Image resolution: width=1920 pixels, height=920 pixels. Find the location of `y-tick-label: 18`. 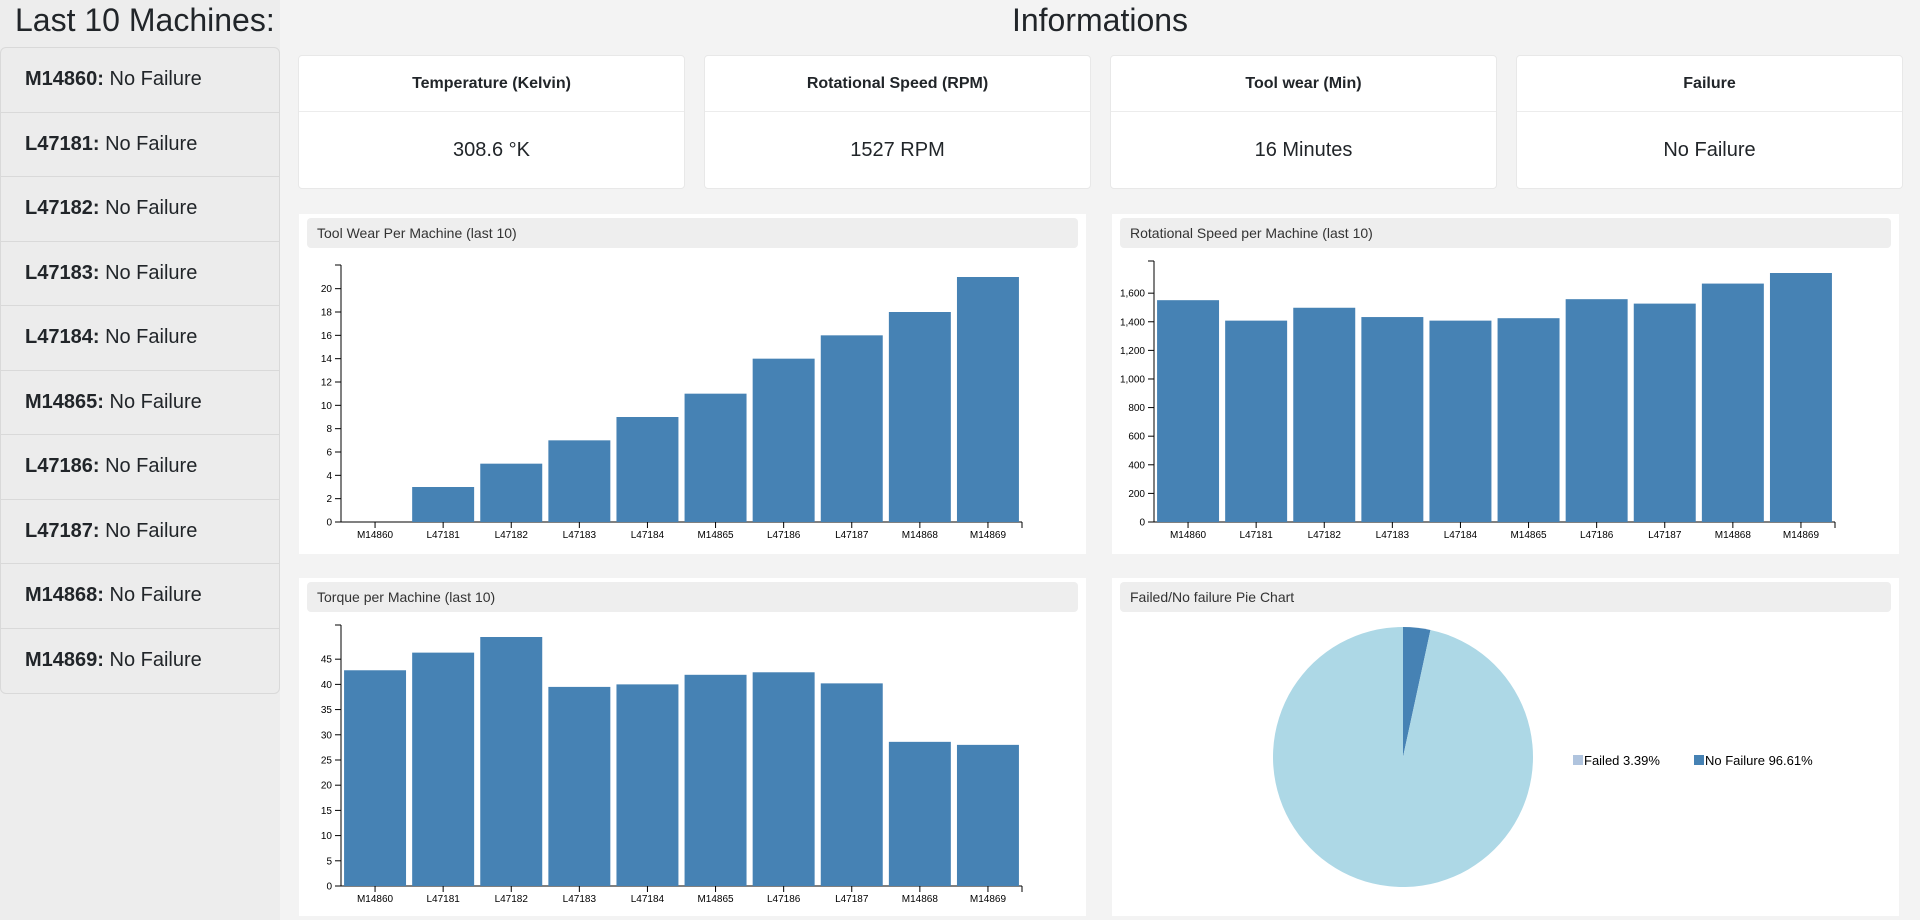

y-tick-label: 18 is located at coordinates (327, 313).